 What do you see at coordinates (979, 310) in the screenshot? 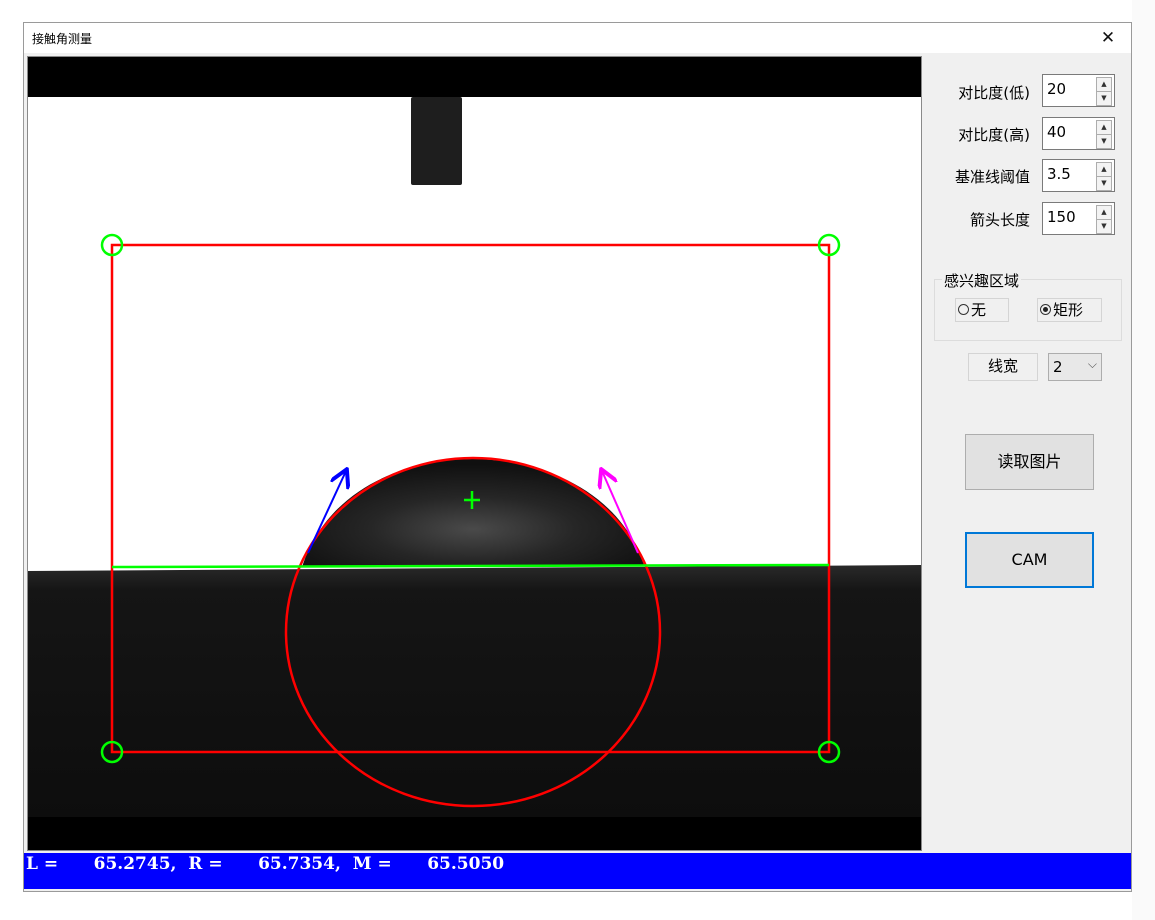
I see `roi-radio-none-label: 无` at bounding box center [979, 310].